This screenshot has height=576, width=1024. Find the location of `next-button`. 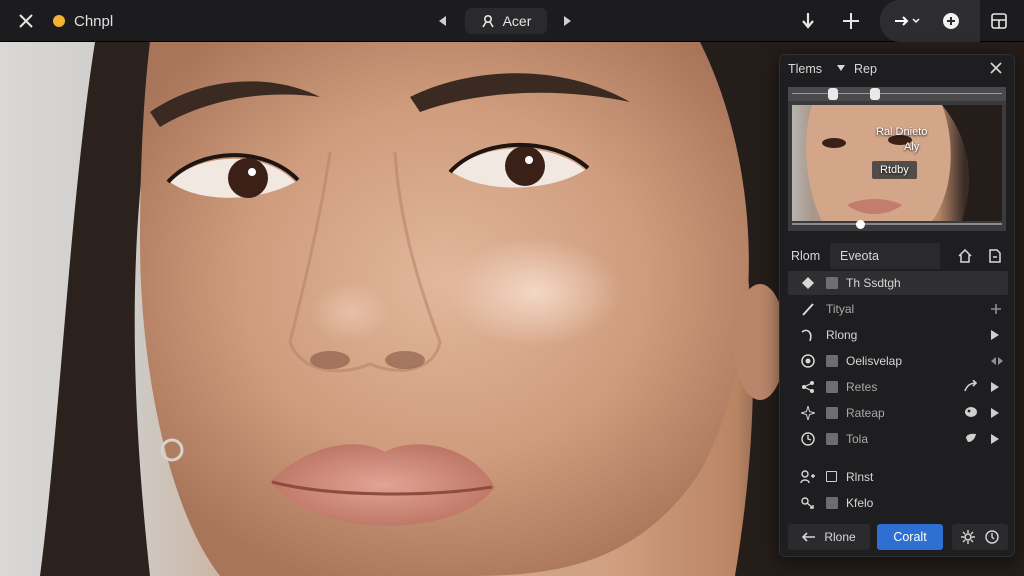

next-button is located at coordinates (568, 21).